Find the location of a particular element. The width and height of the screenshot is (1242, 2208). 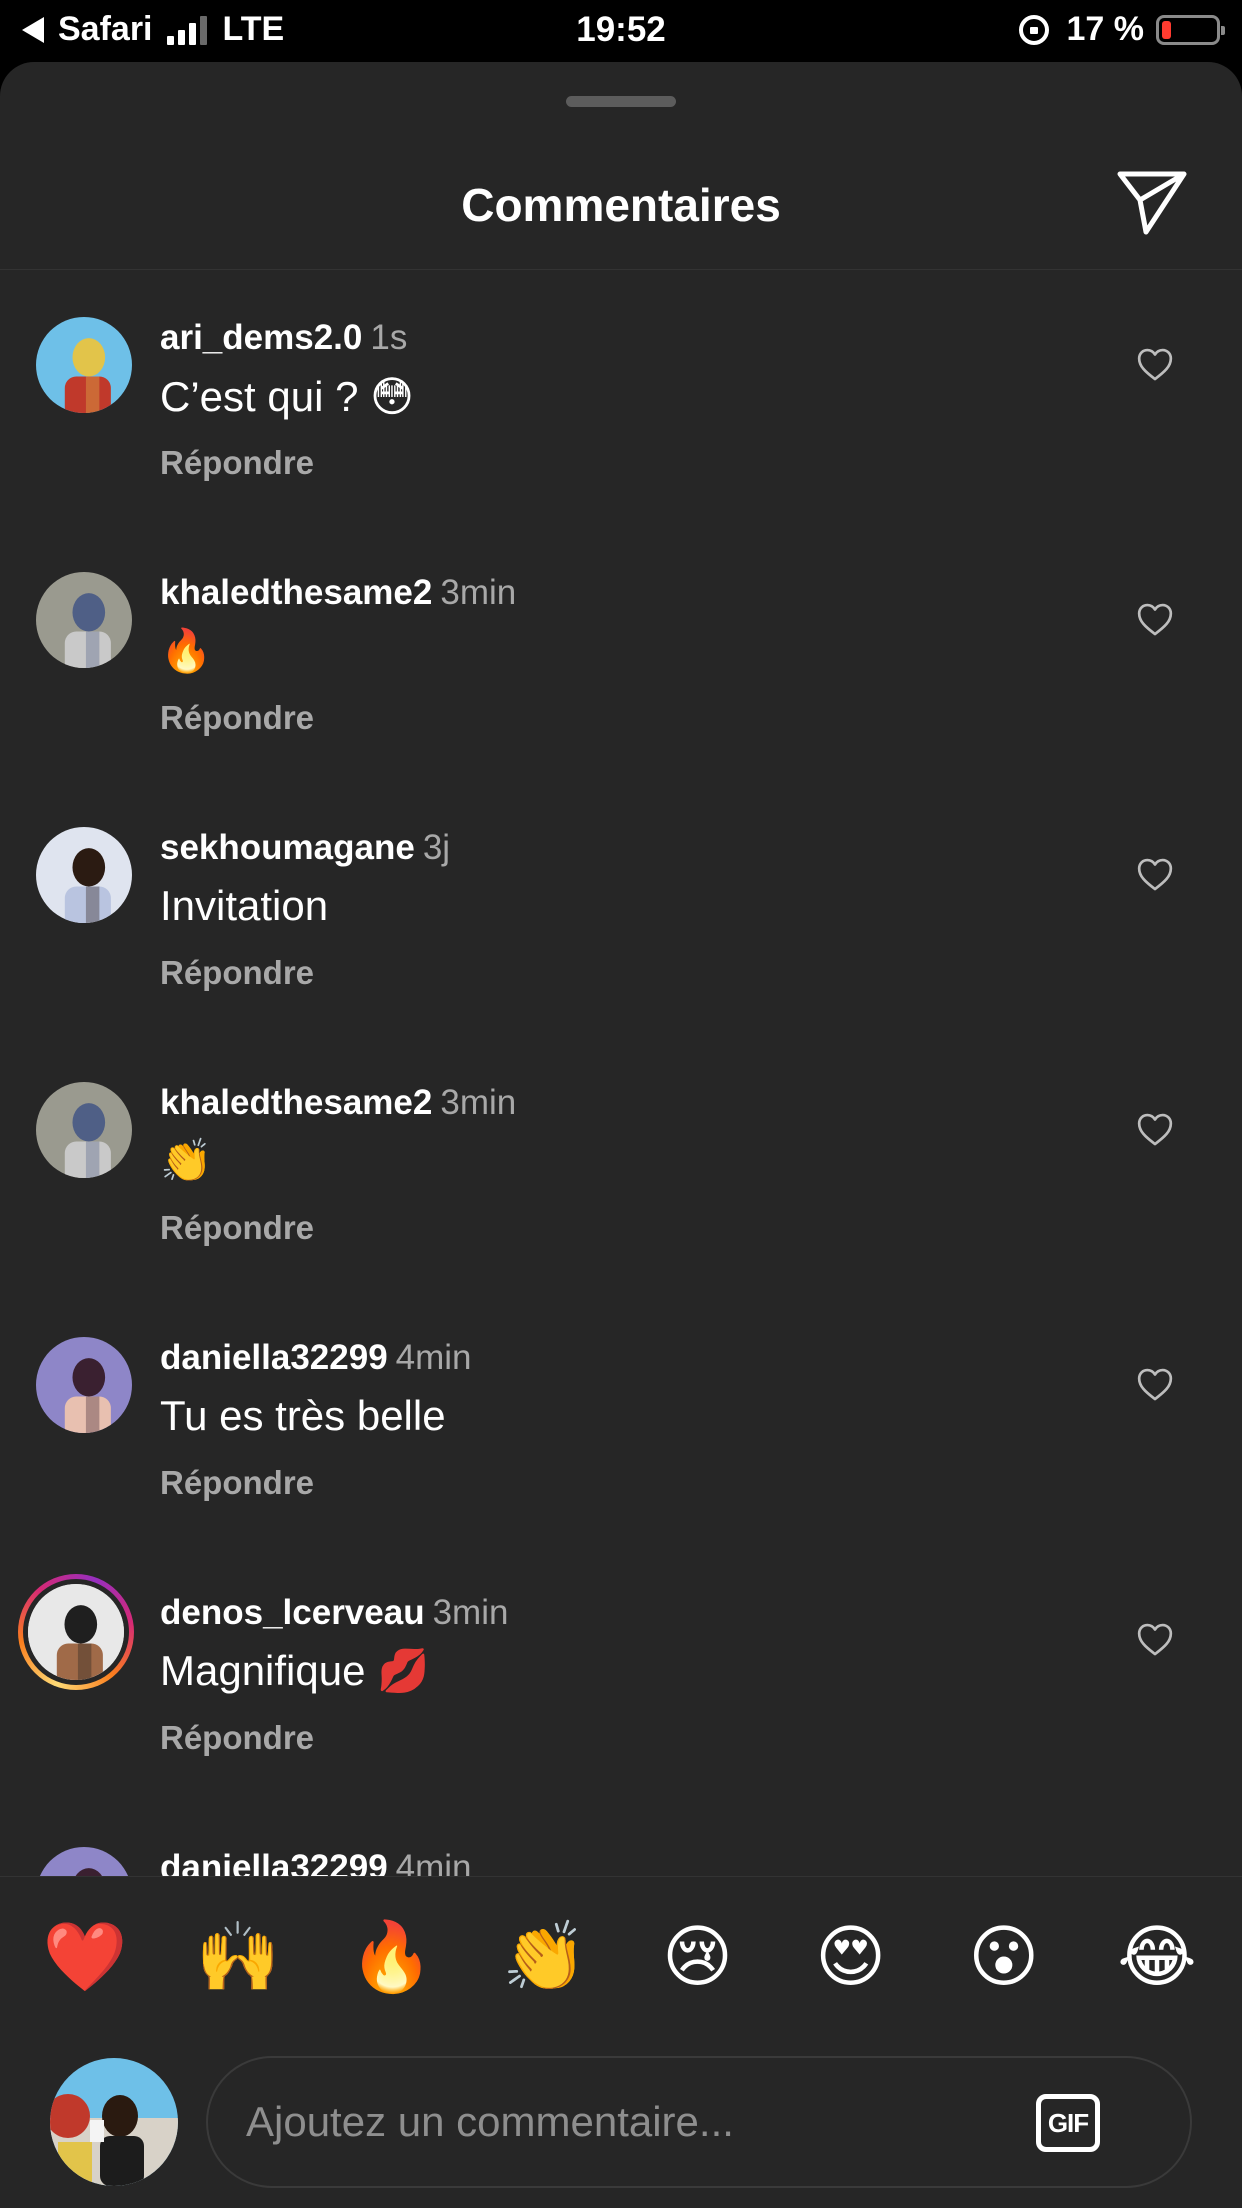

comment-timestamp: 1s is located at coordinates (389, 337).